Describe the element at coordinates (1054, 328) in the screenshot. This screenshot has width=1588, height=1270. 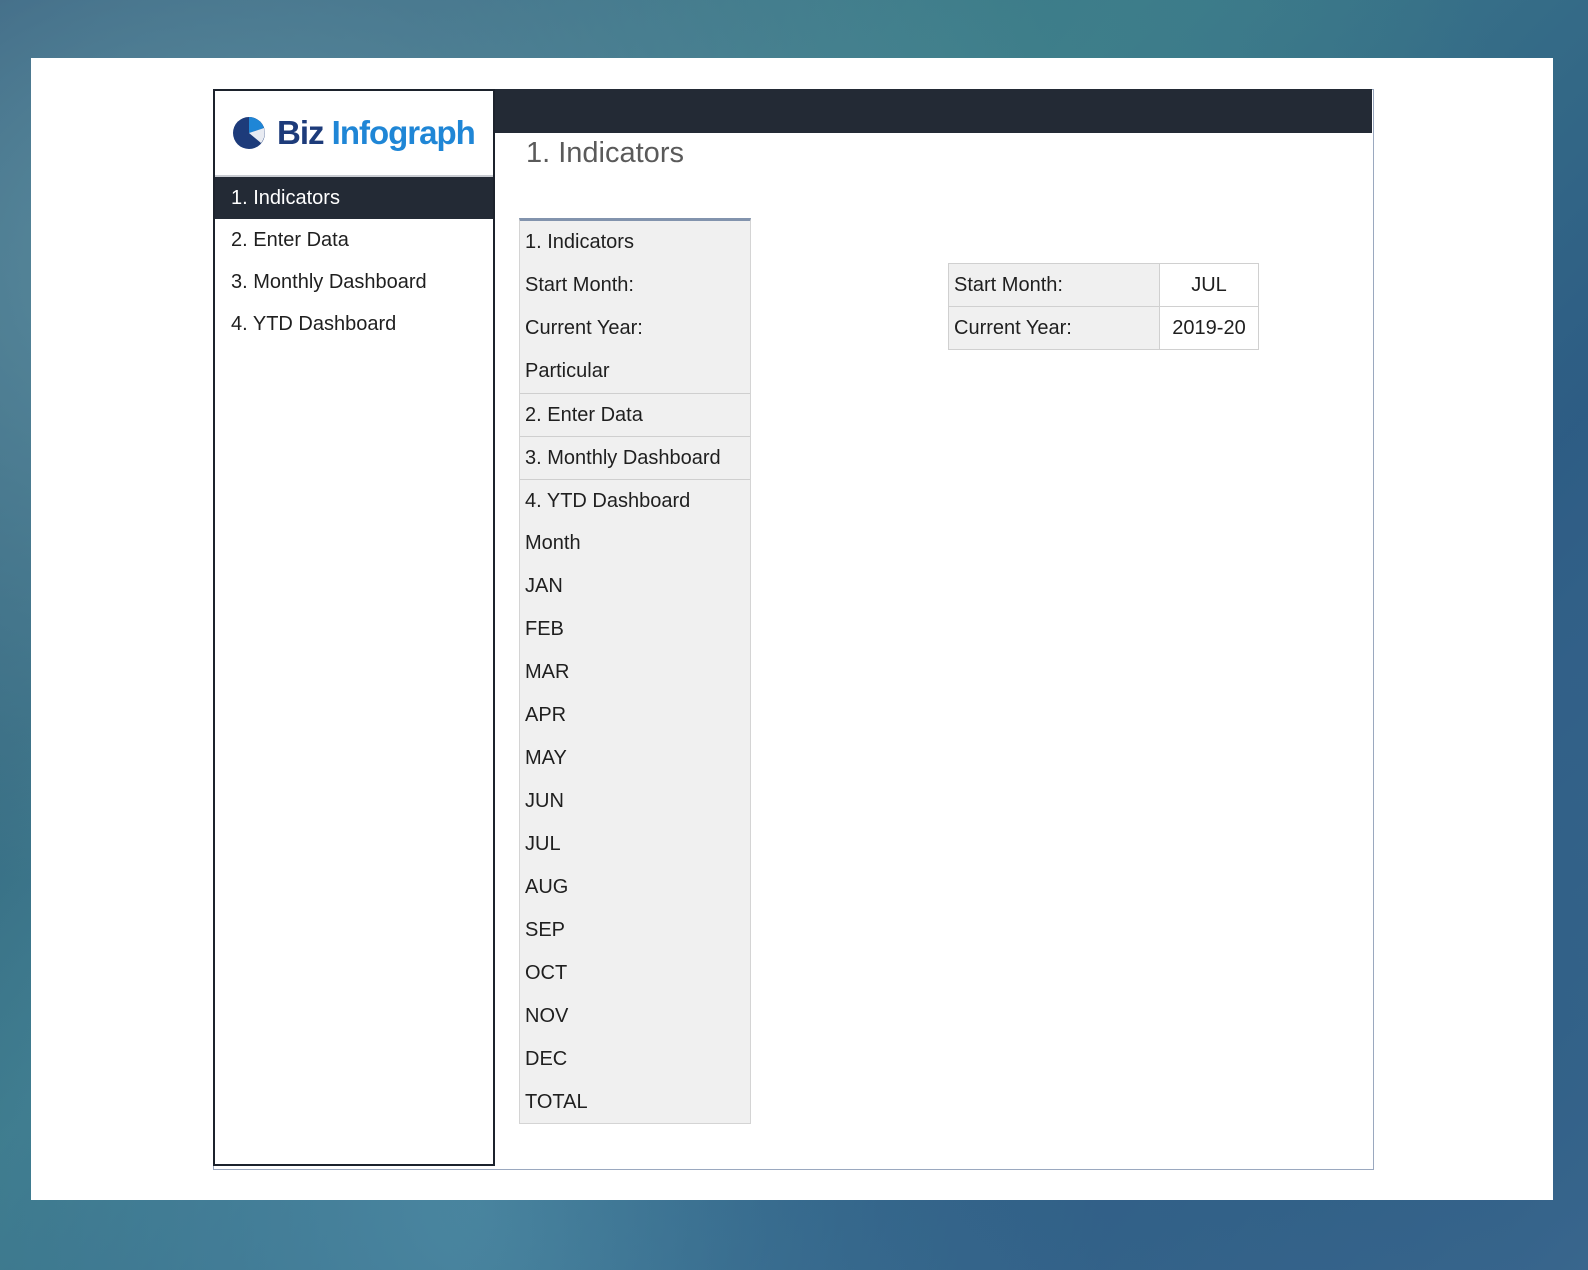
I see `current-year-label: Current Year:` at that location.